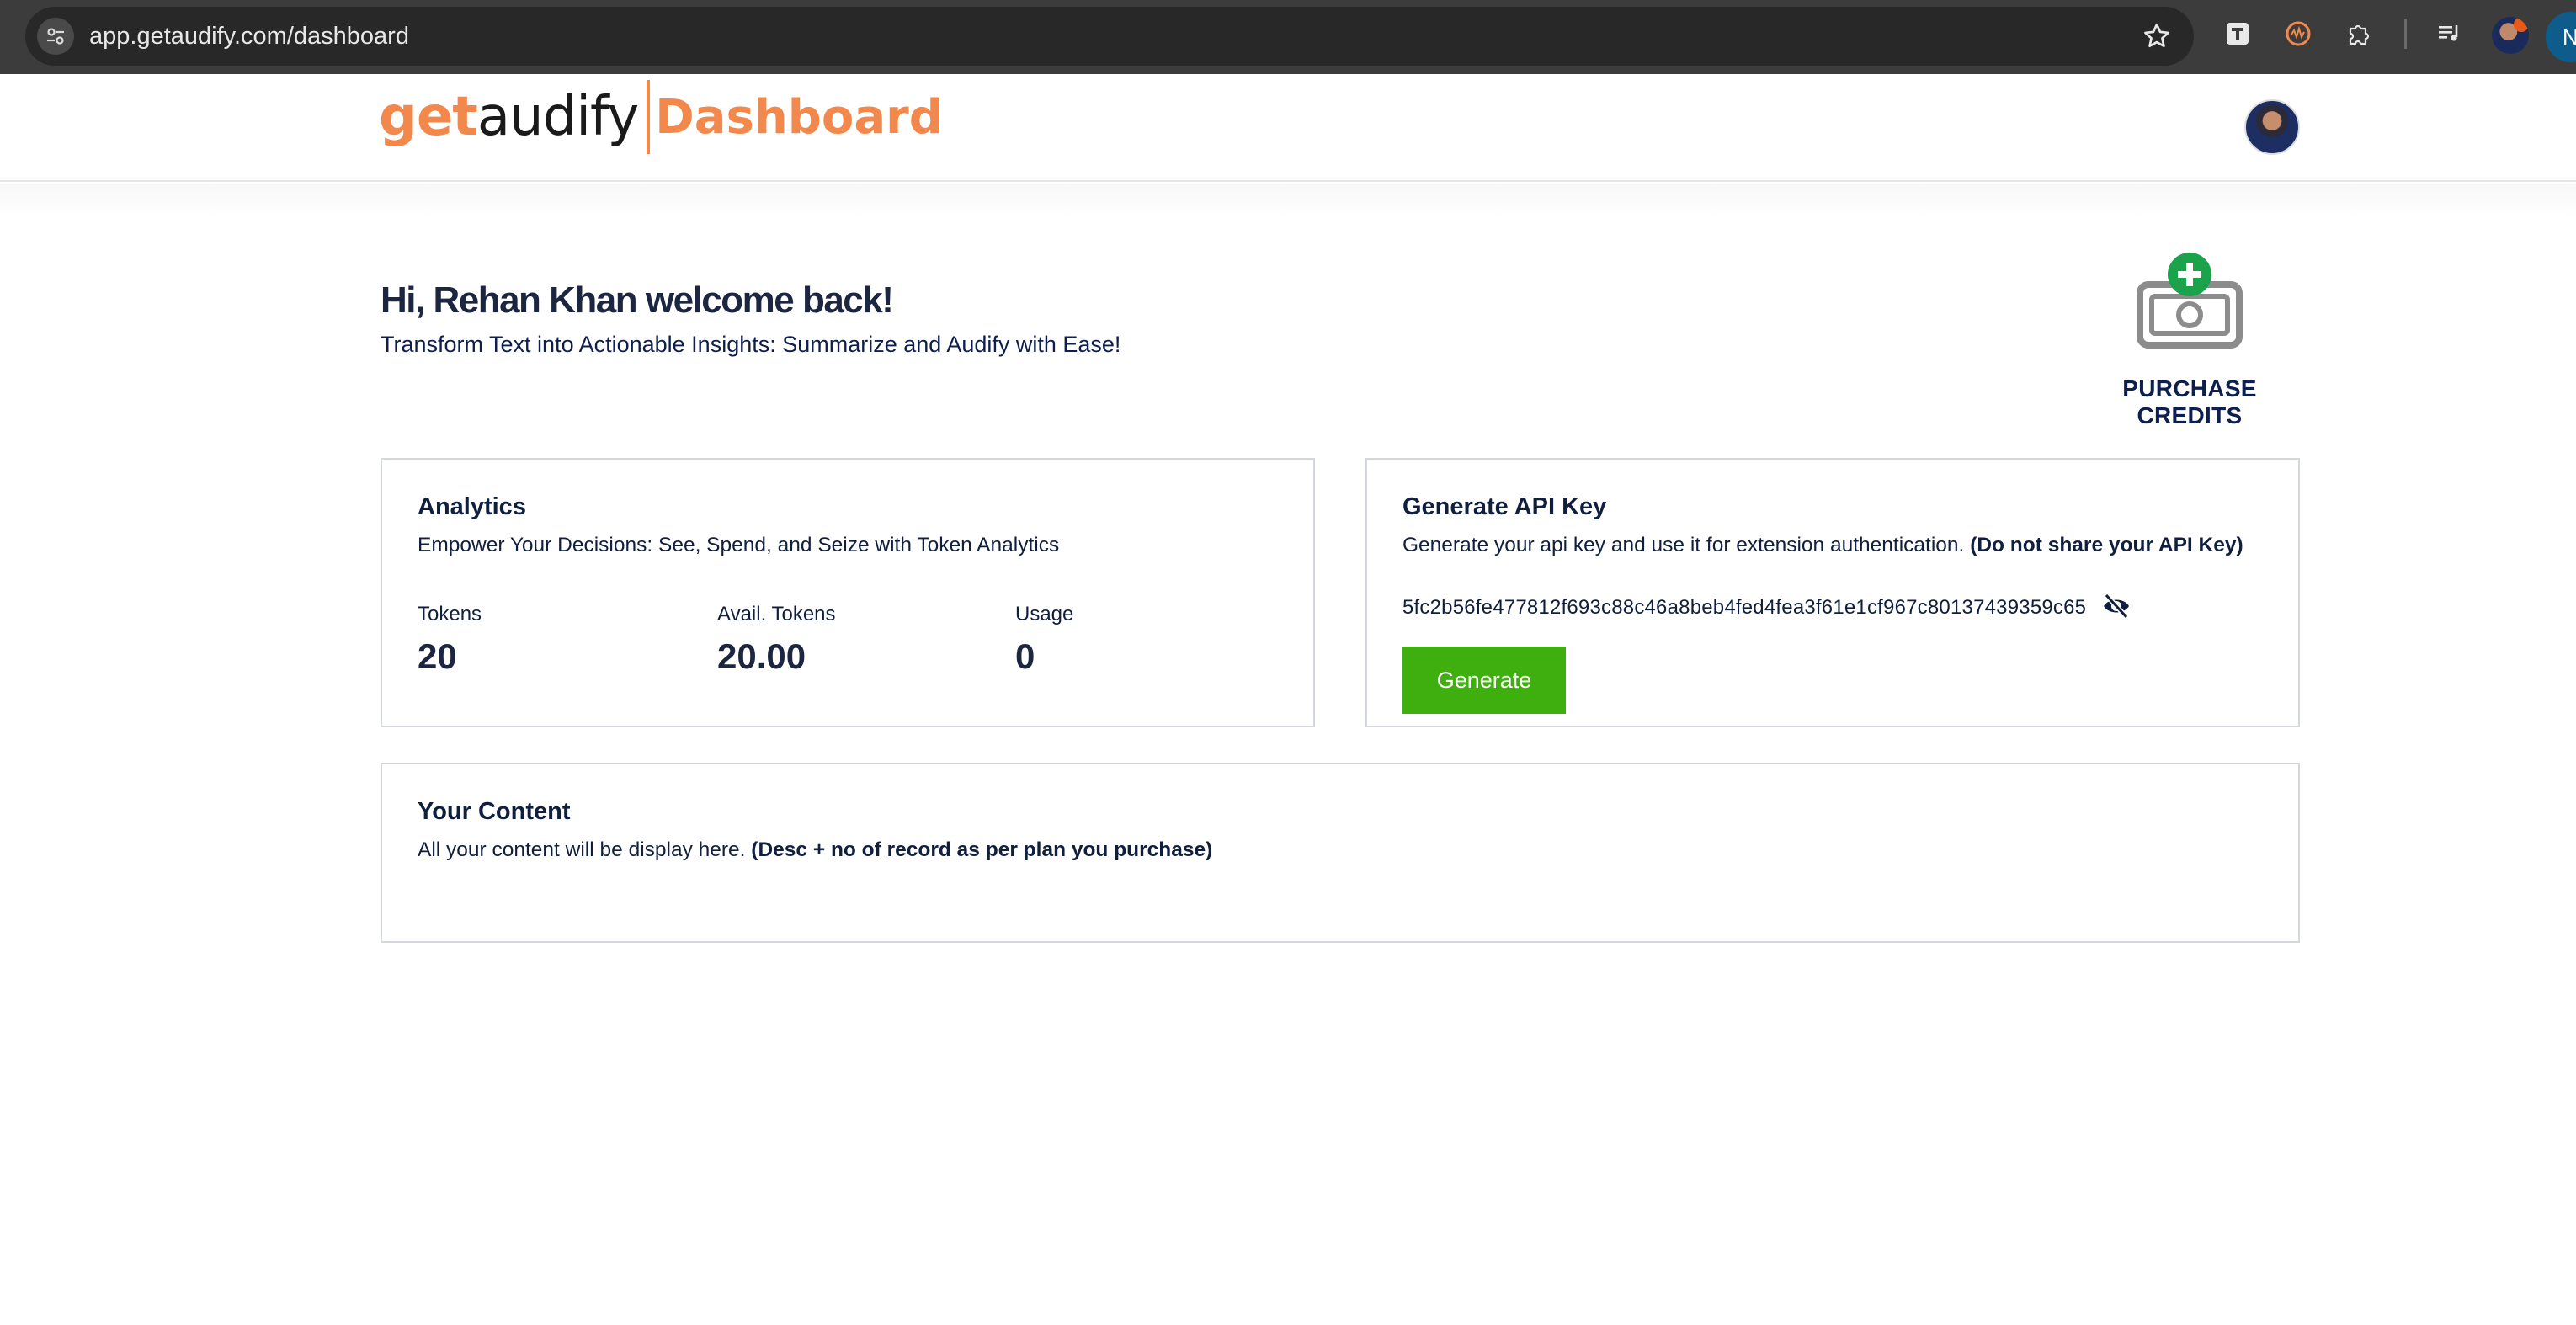 The width and height of the screenshot is (2576, 1325). I want to click on api-key-warning: (Do not share your API Key), so click(2107, 545).